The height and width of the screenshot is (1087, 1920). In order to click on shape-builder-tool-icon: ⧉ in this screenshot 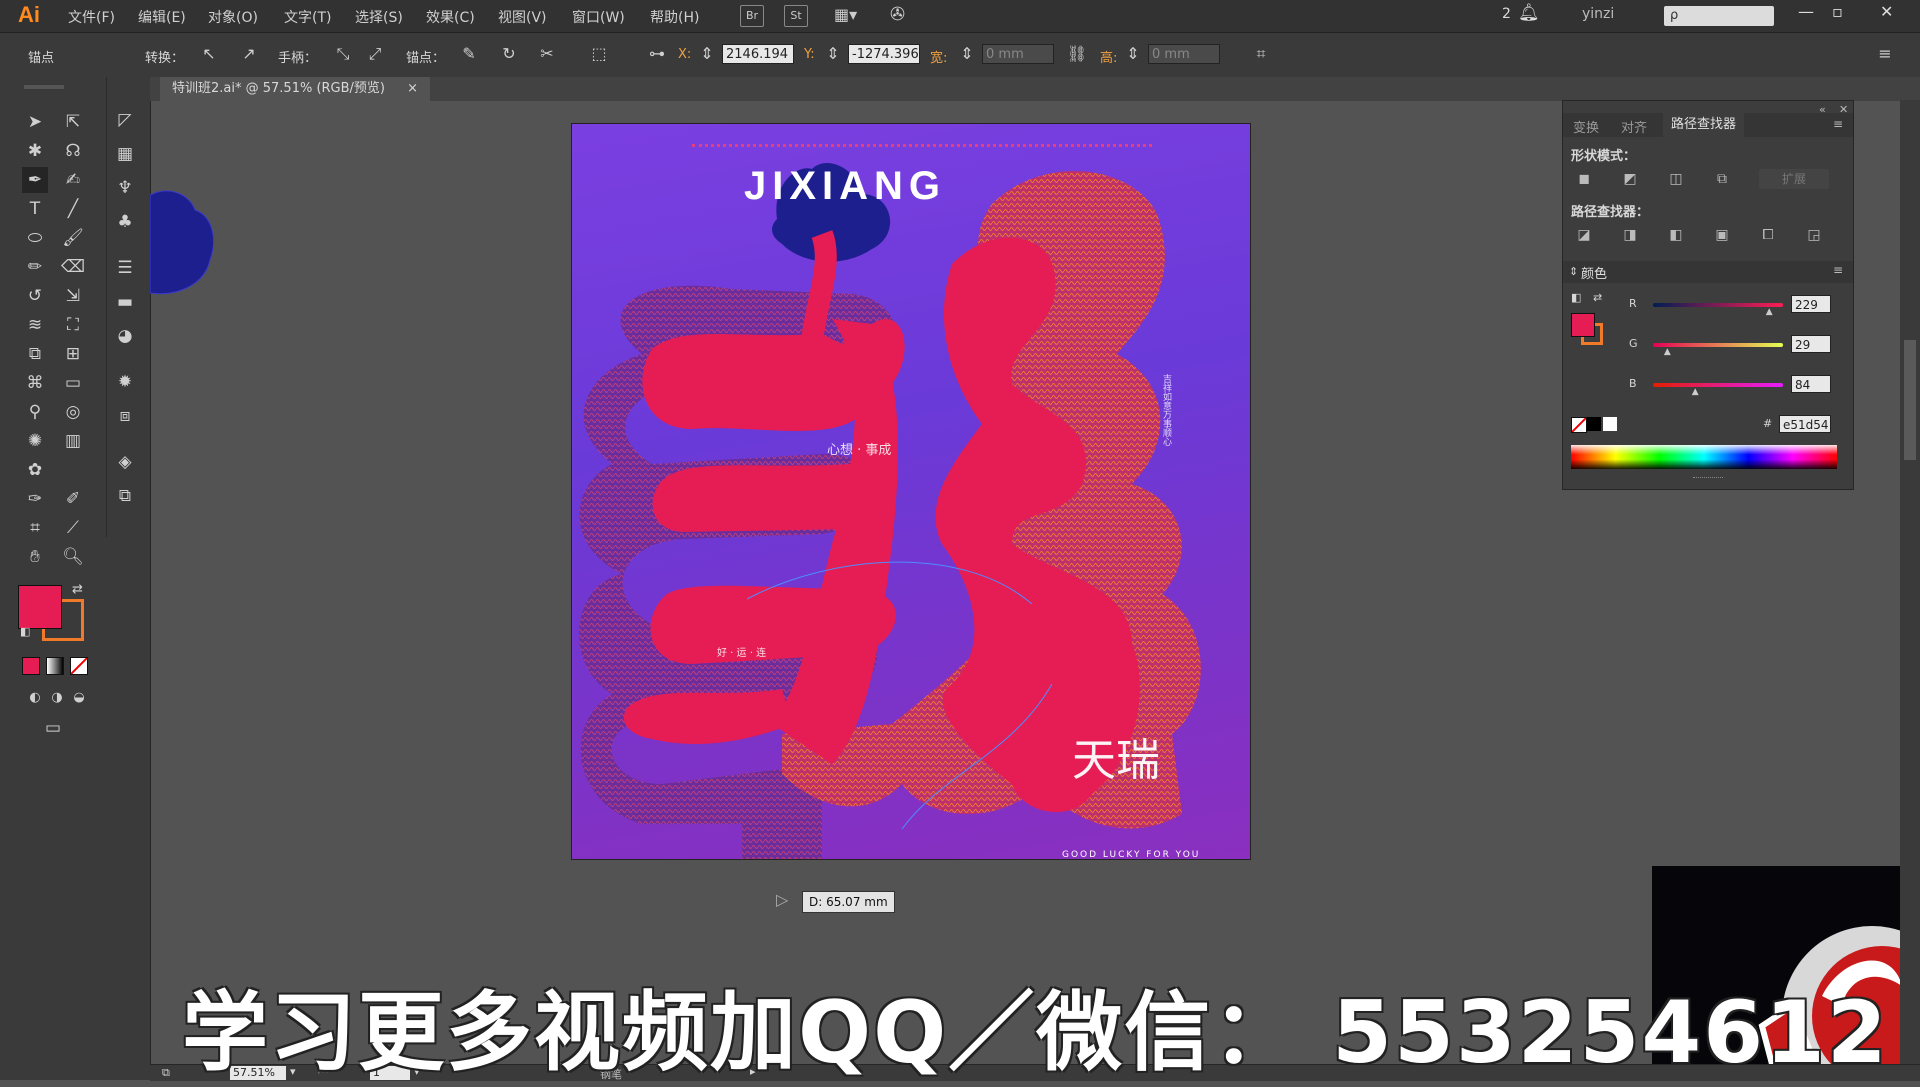, I will do `click(35, 354)`.